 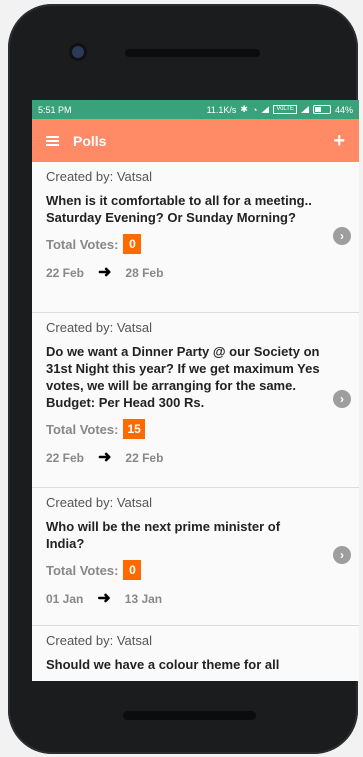 What do you see at coordinates (65, 599) in the screenshot?
I see `start-date: 01 Jan` at bounding box center [65, 599].